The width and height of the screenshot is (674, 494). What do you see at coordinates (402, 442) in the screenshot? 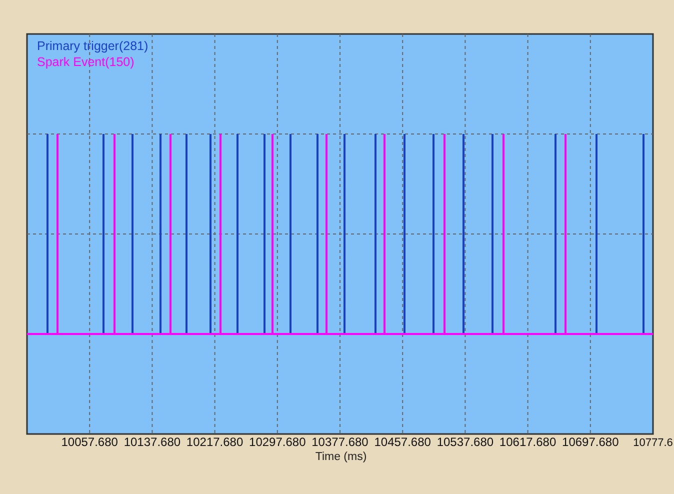
I see `tick-label: 10457.680` at bounding box center [402, 442].